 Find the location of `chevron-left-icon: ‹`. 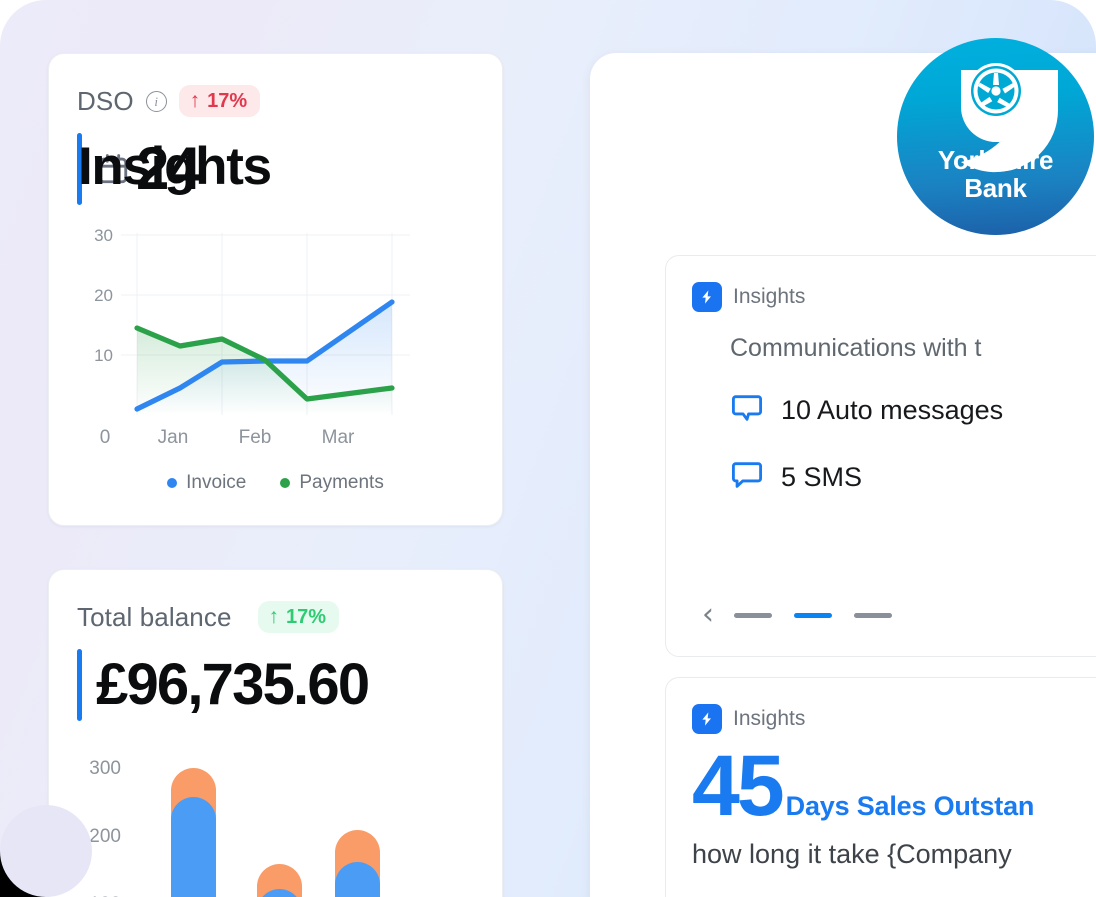

chevron-left-icon: ‹ is located at coordinates (708, 615).